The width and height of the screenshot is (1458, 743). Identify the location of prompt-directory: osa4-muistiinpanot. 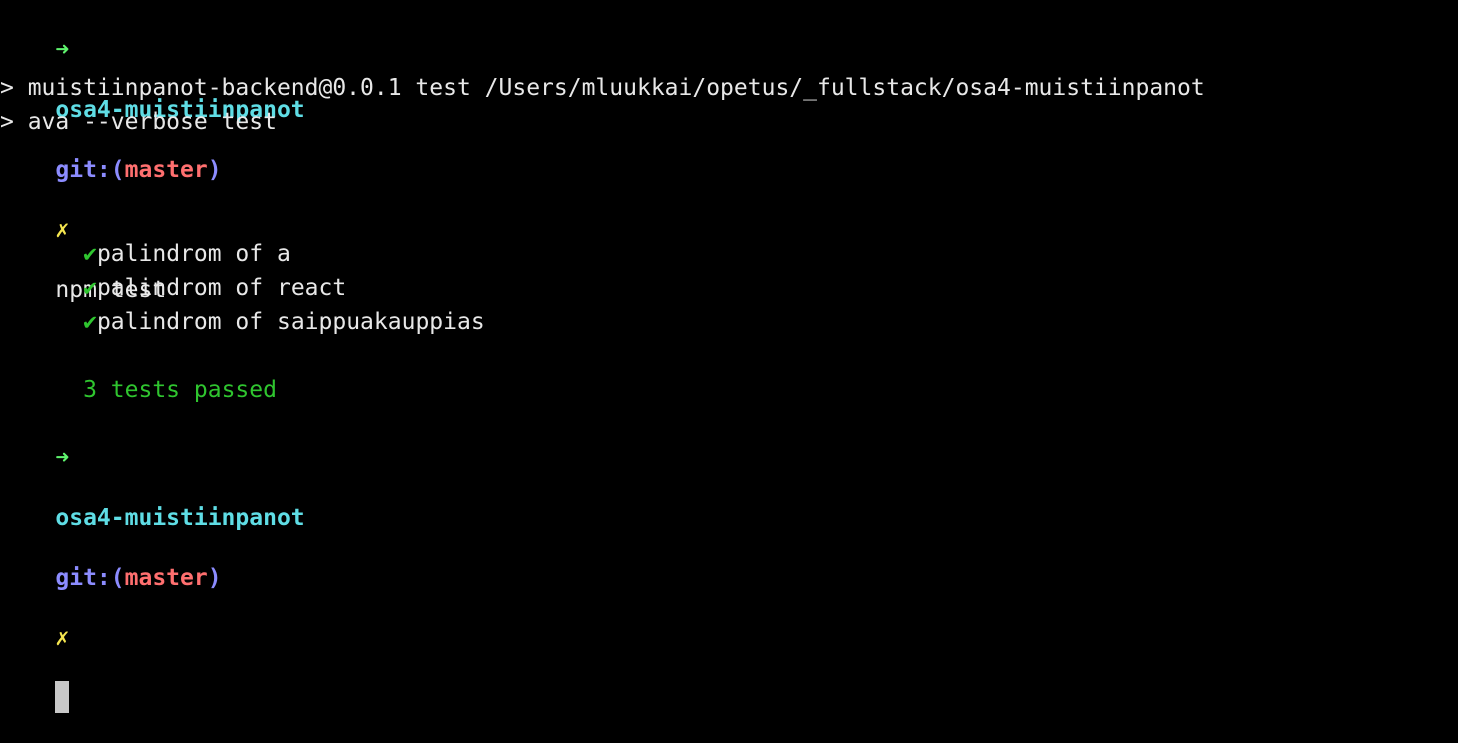
(180, 518).